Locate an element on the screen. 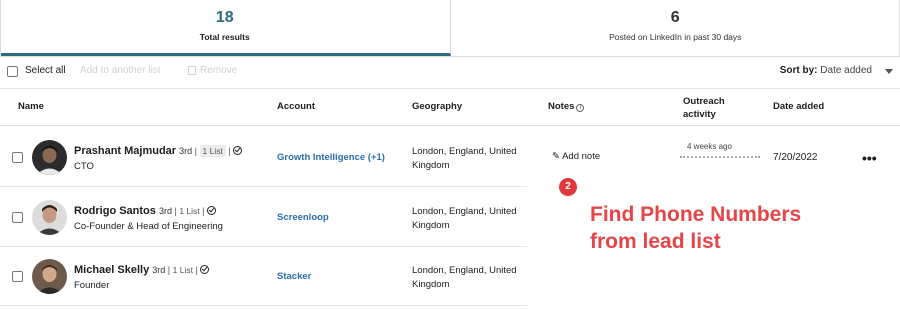 The height and width of the screenshot is (309, 900). lead-name-line: Rodrigo Santos 3rd | 1 List | is located at coordinates (145, 211).